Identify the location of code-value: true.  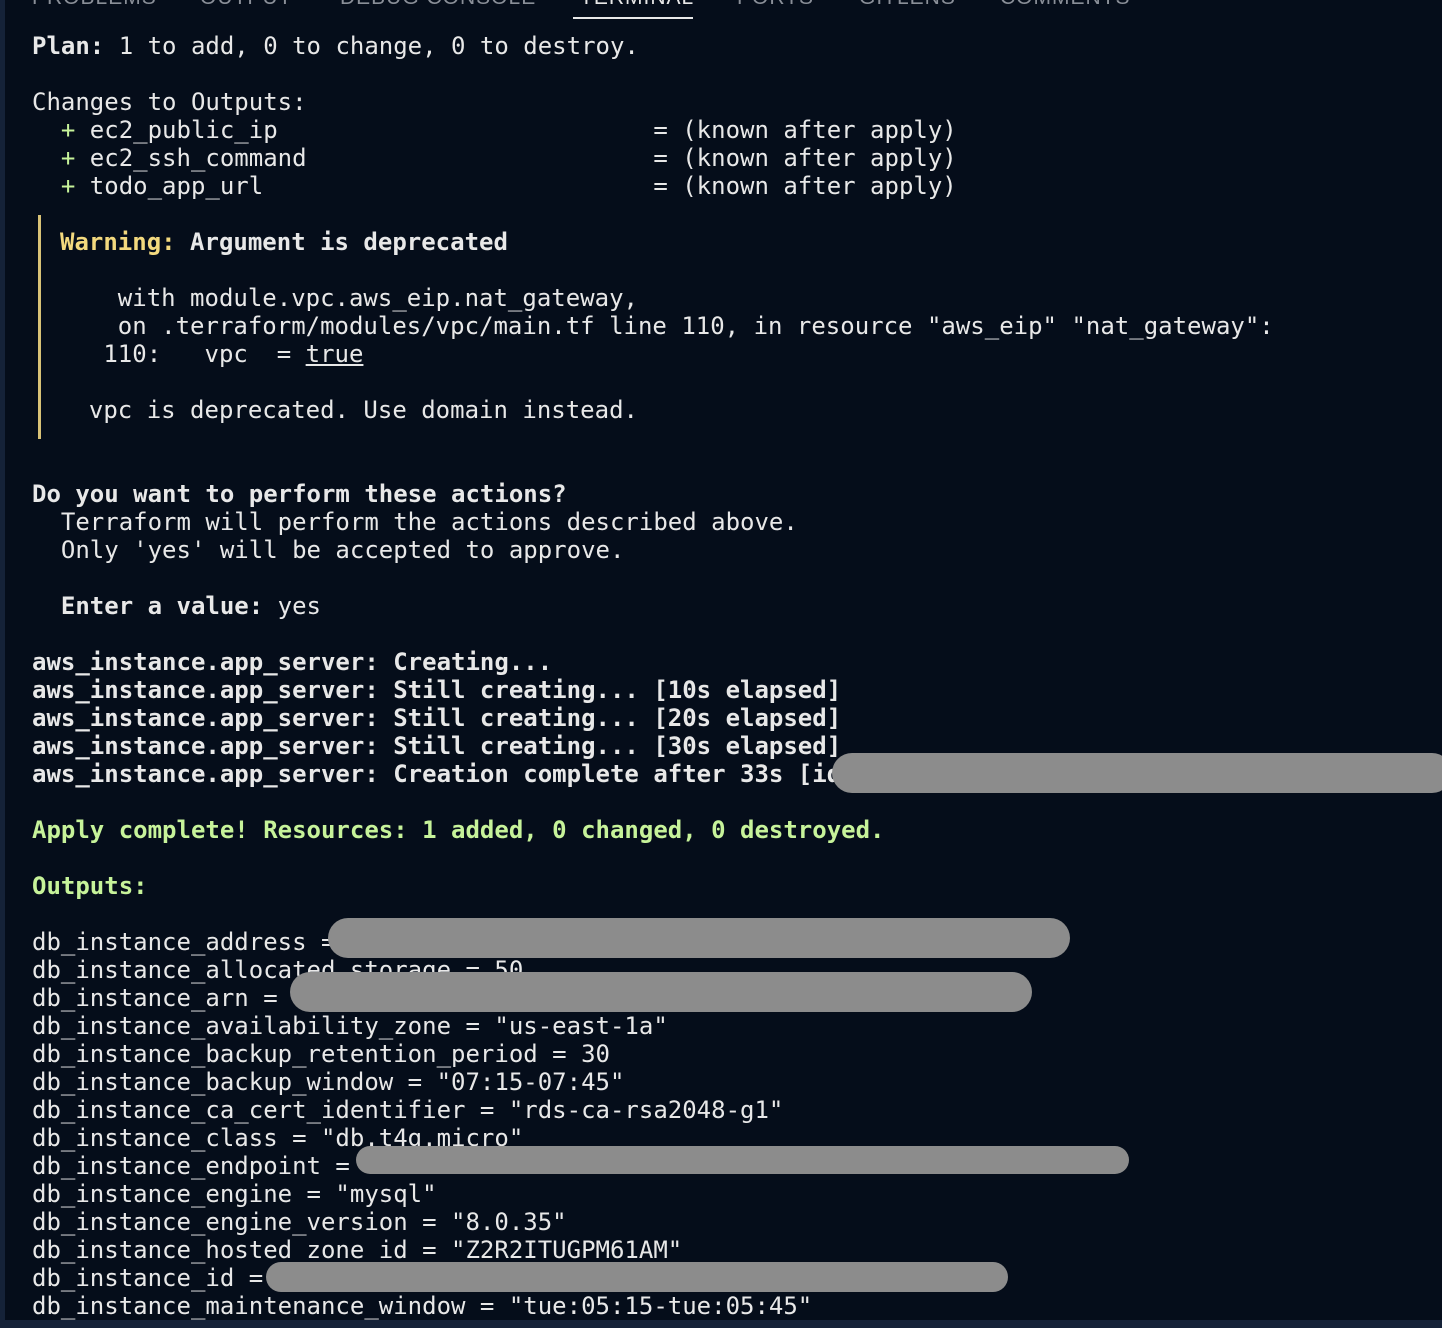
(334, 354).